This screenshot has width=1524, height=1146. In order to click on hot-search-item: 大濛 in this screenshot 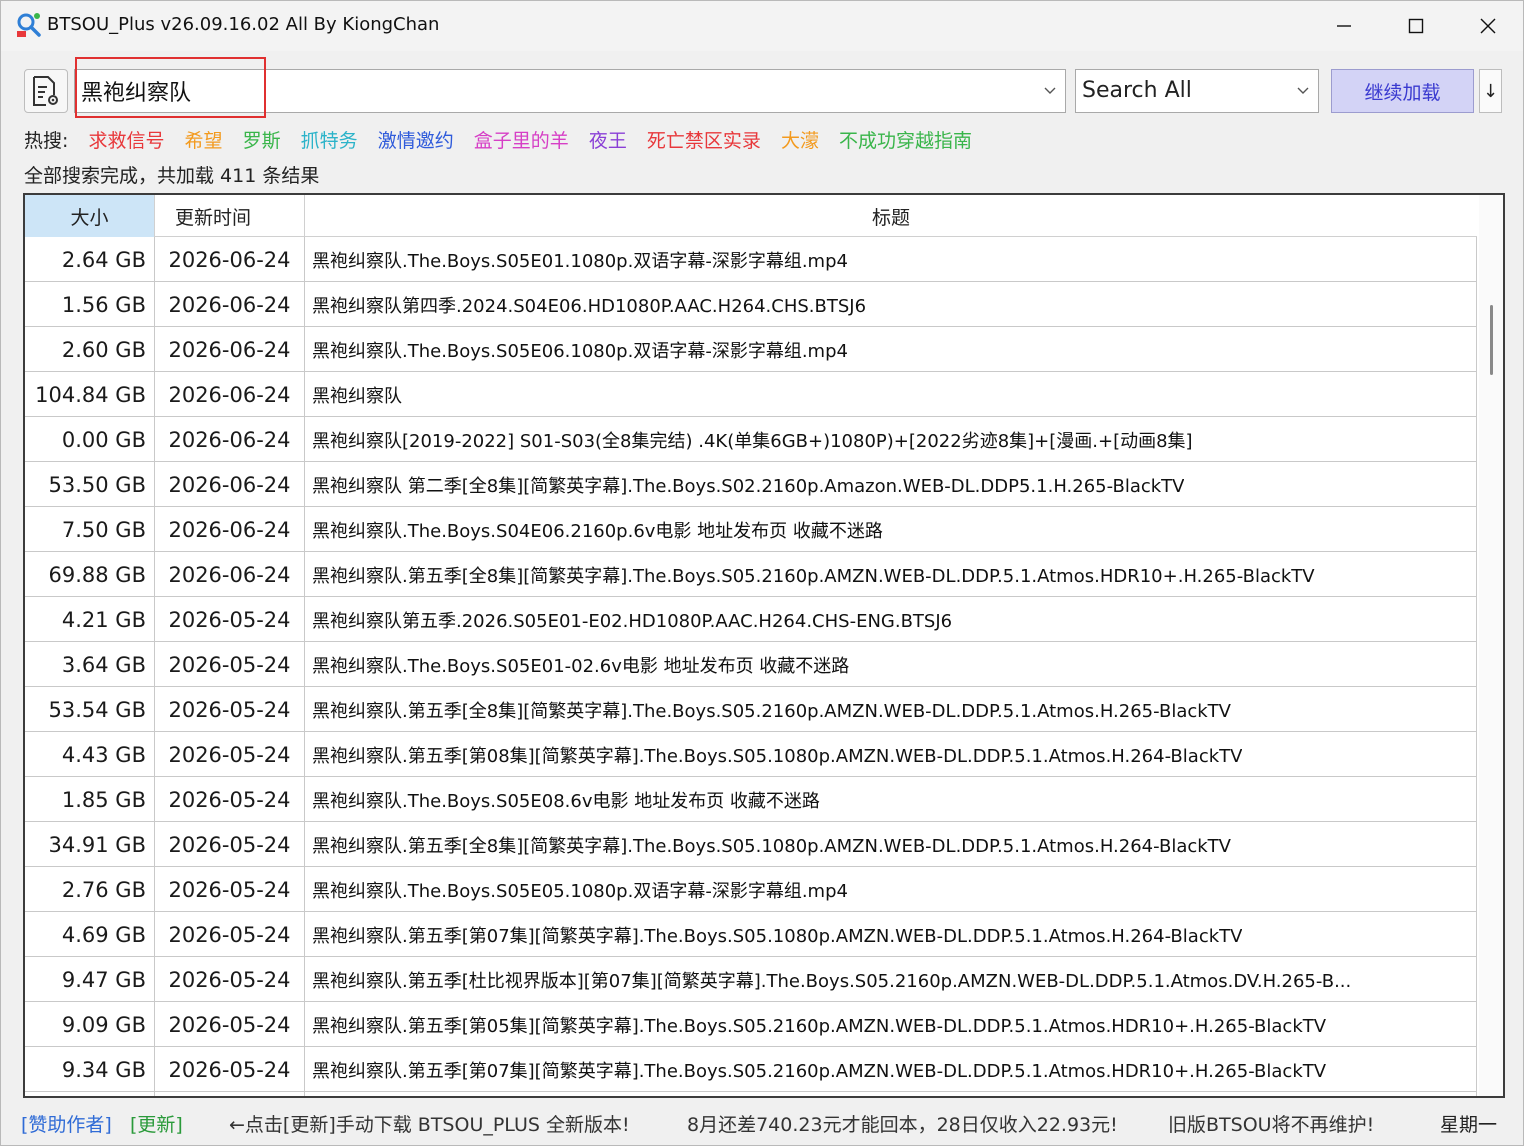, I will do `click(800, 139)`.